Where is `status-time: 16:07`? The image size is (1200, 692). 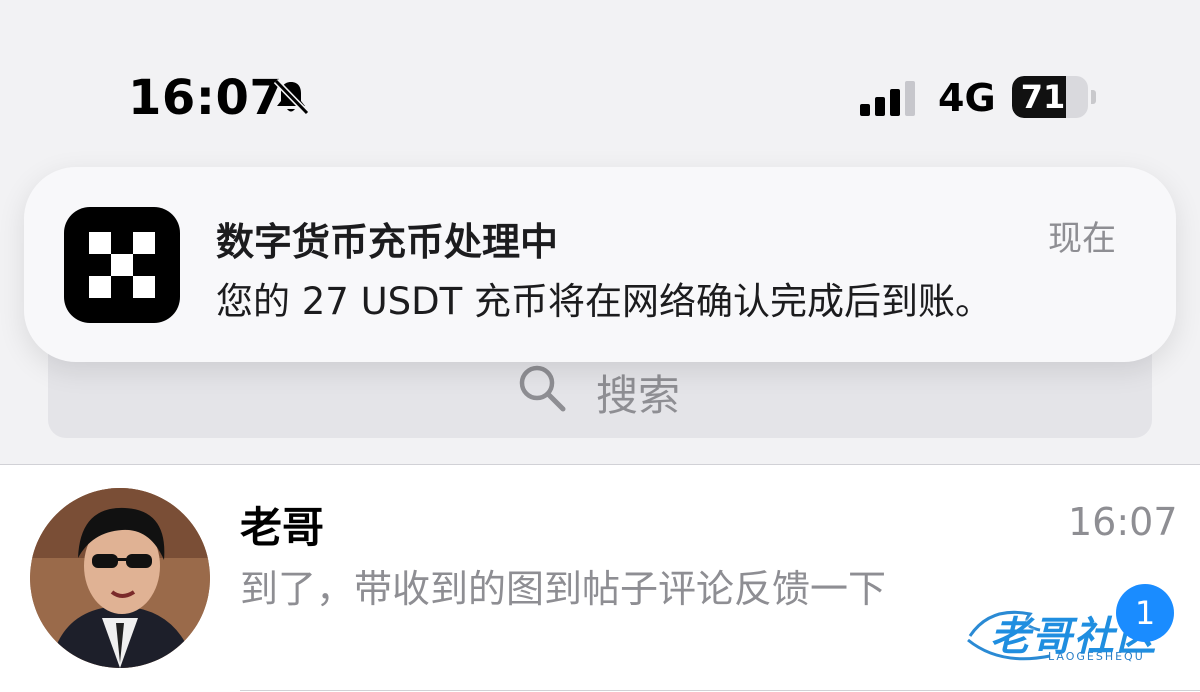 status-time: 16:07 is located at coordinates (206, 98).